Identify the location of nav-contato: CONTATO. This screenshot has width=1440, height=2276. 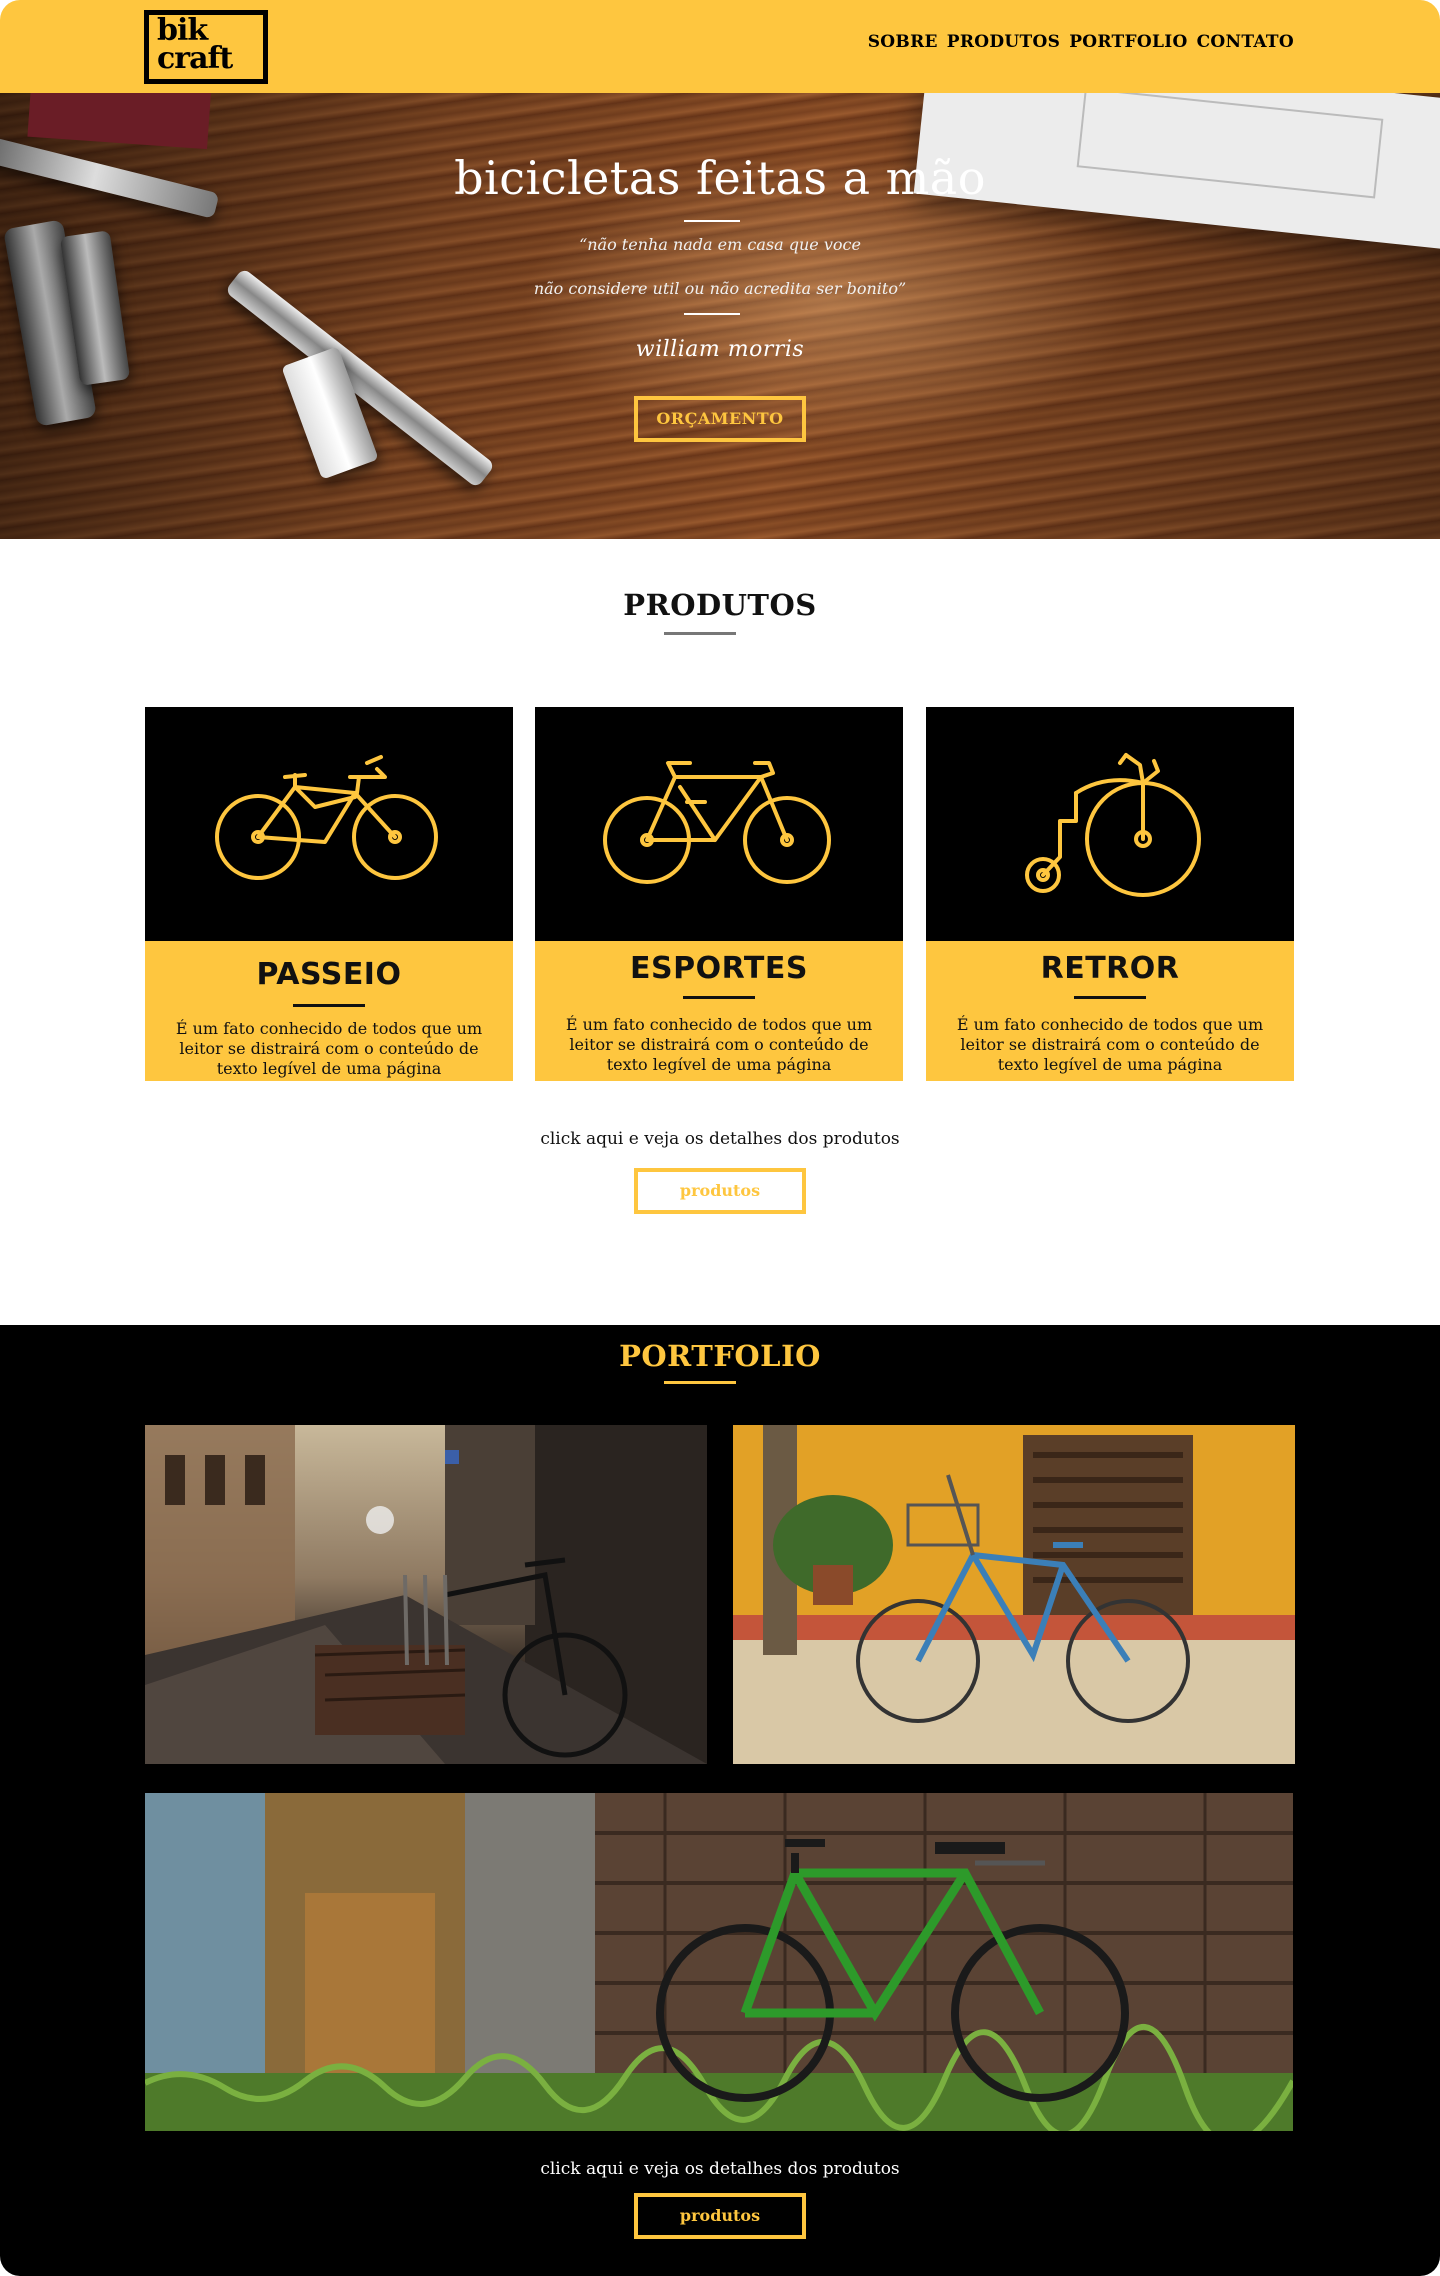
(1245, 42).